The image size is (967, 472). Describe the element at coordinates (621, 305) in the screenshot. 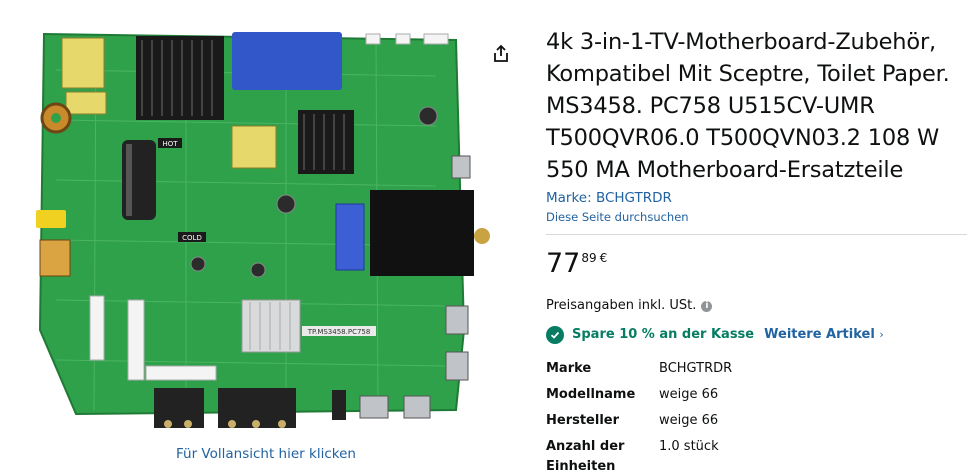

I see `tax-text: Preisangaben inkl. USt.` at that location.